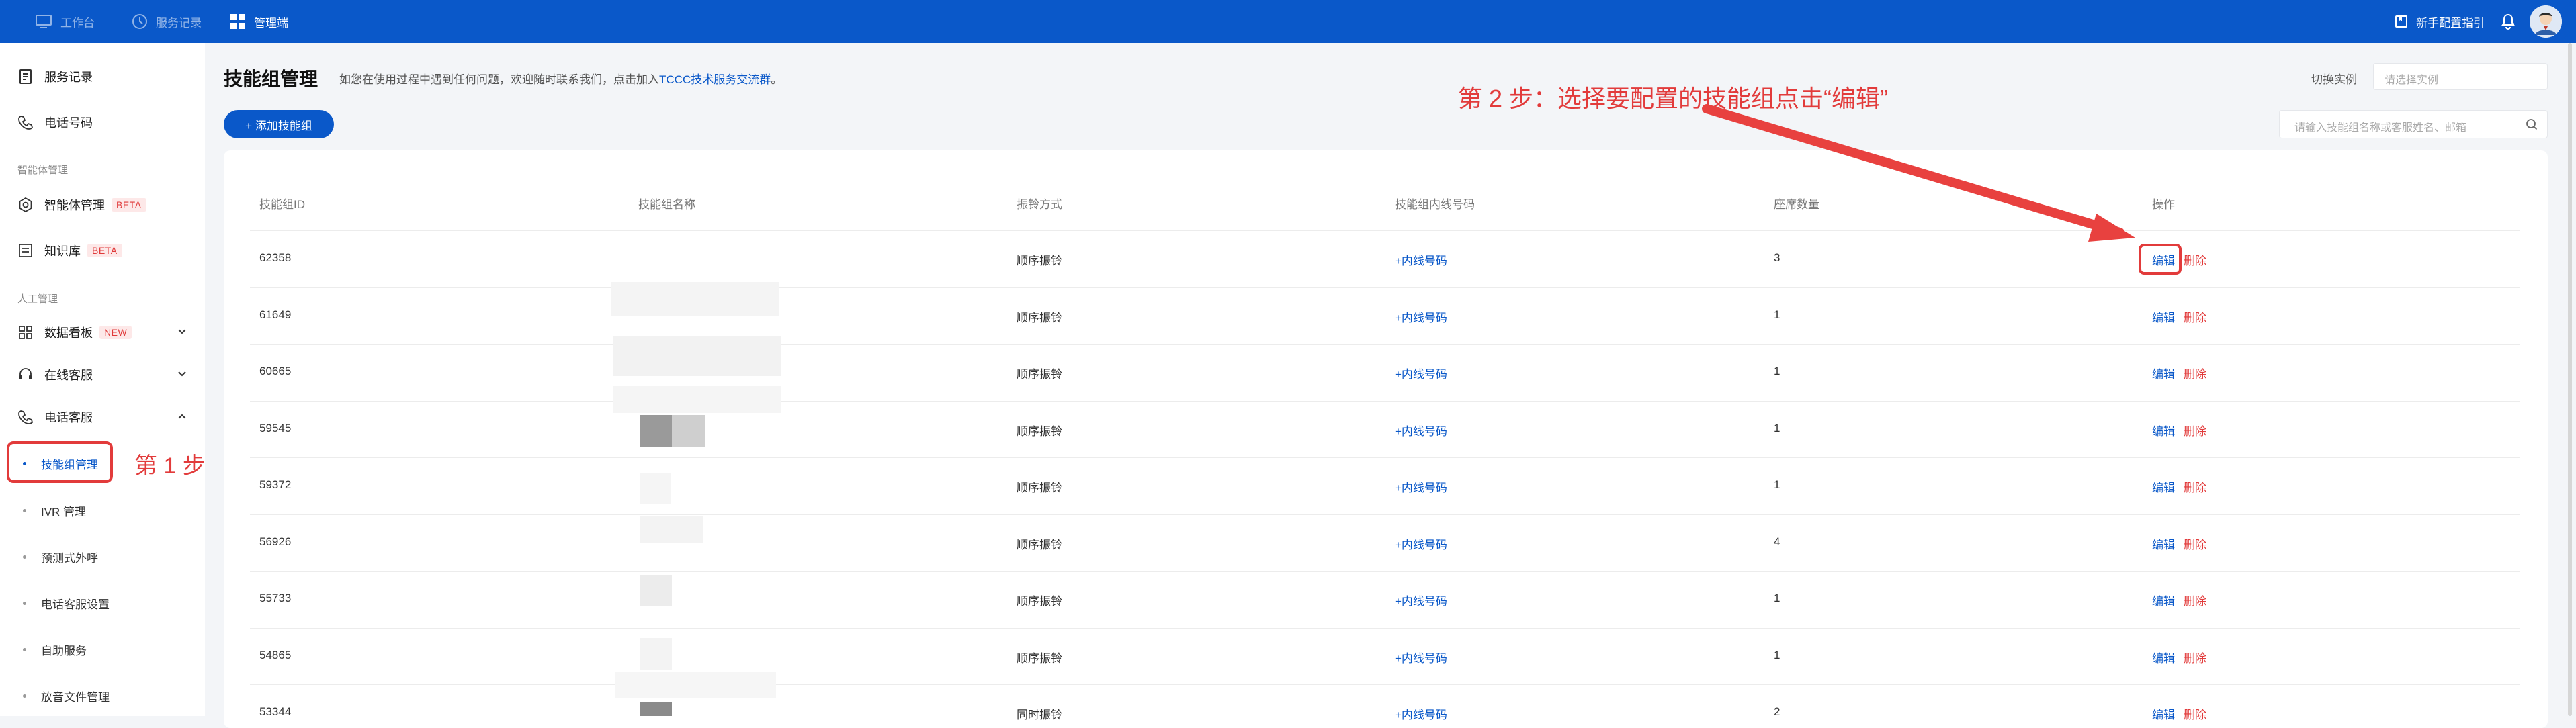  Describe the element at coordinates (275, 542) in the screenshot. I see `cell-skill-group-id: 56926` at that location.